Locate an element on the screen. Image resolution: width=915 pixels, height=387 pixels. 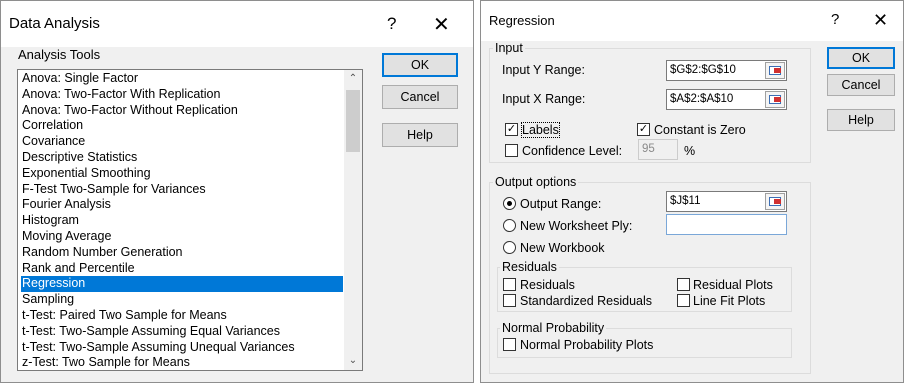
list-item: Fourier Analysis is located at coordinates (182, 205).